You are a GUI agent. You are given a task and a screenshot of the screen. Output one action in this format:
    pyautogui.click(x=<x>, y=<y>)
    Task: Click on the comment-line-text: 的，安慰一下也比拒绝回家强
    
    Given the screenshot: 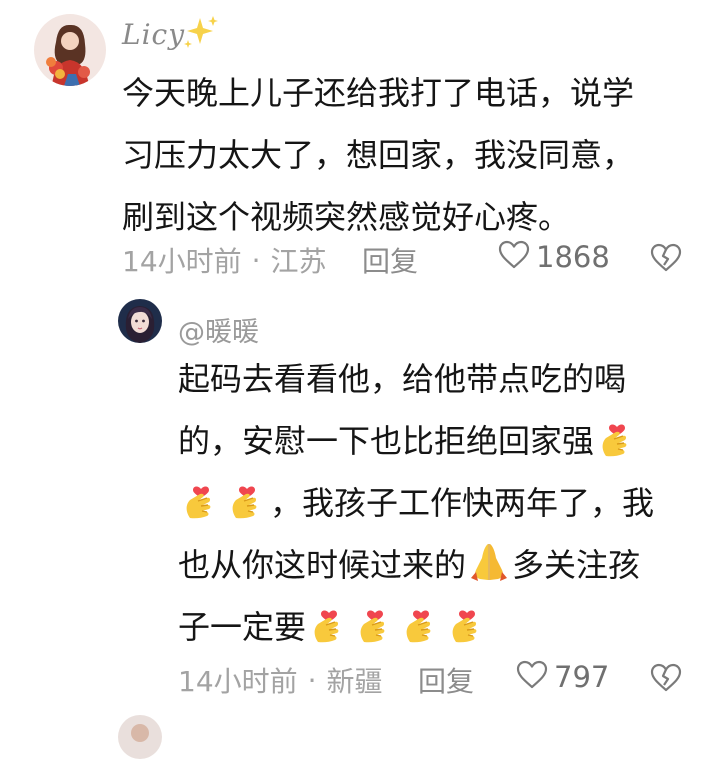 What is the action you would take?
    pyautogui.click(x=386, y=441)
    